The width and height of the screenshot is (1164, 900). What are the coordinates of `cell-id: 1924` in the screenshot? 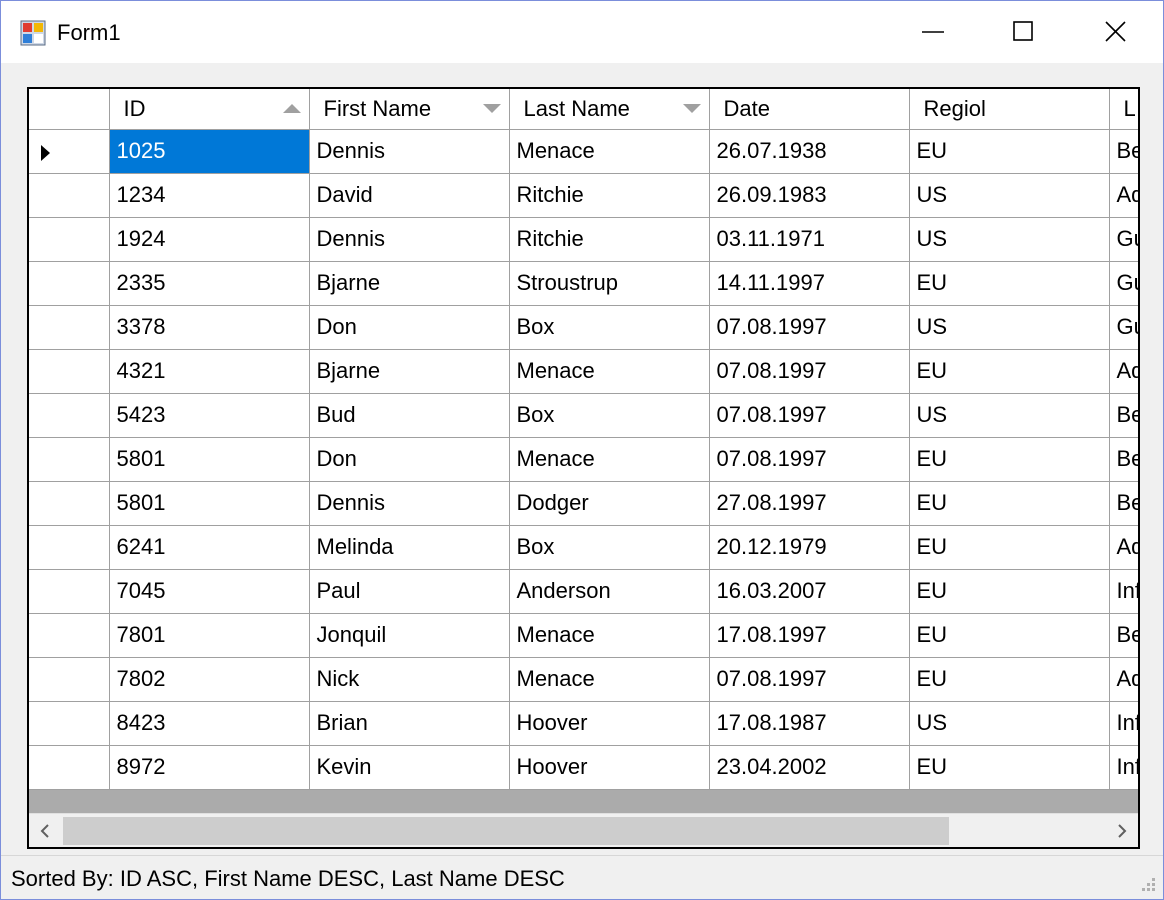 It's located at (209, 239).